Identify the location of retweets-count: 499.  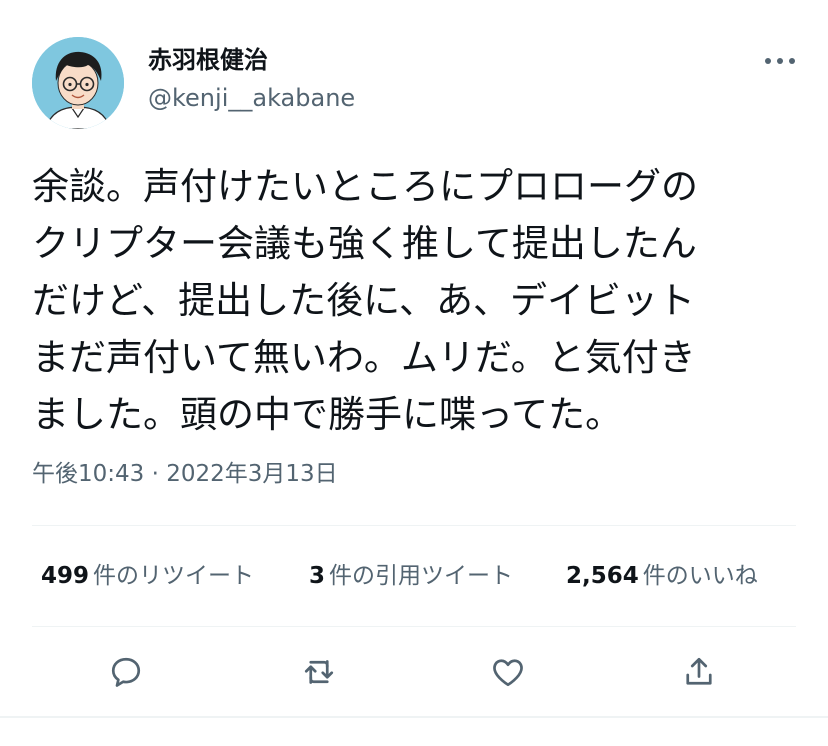
(65, 576).